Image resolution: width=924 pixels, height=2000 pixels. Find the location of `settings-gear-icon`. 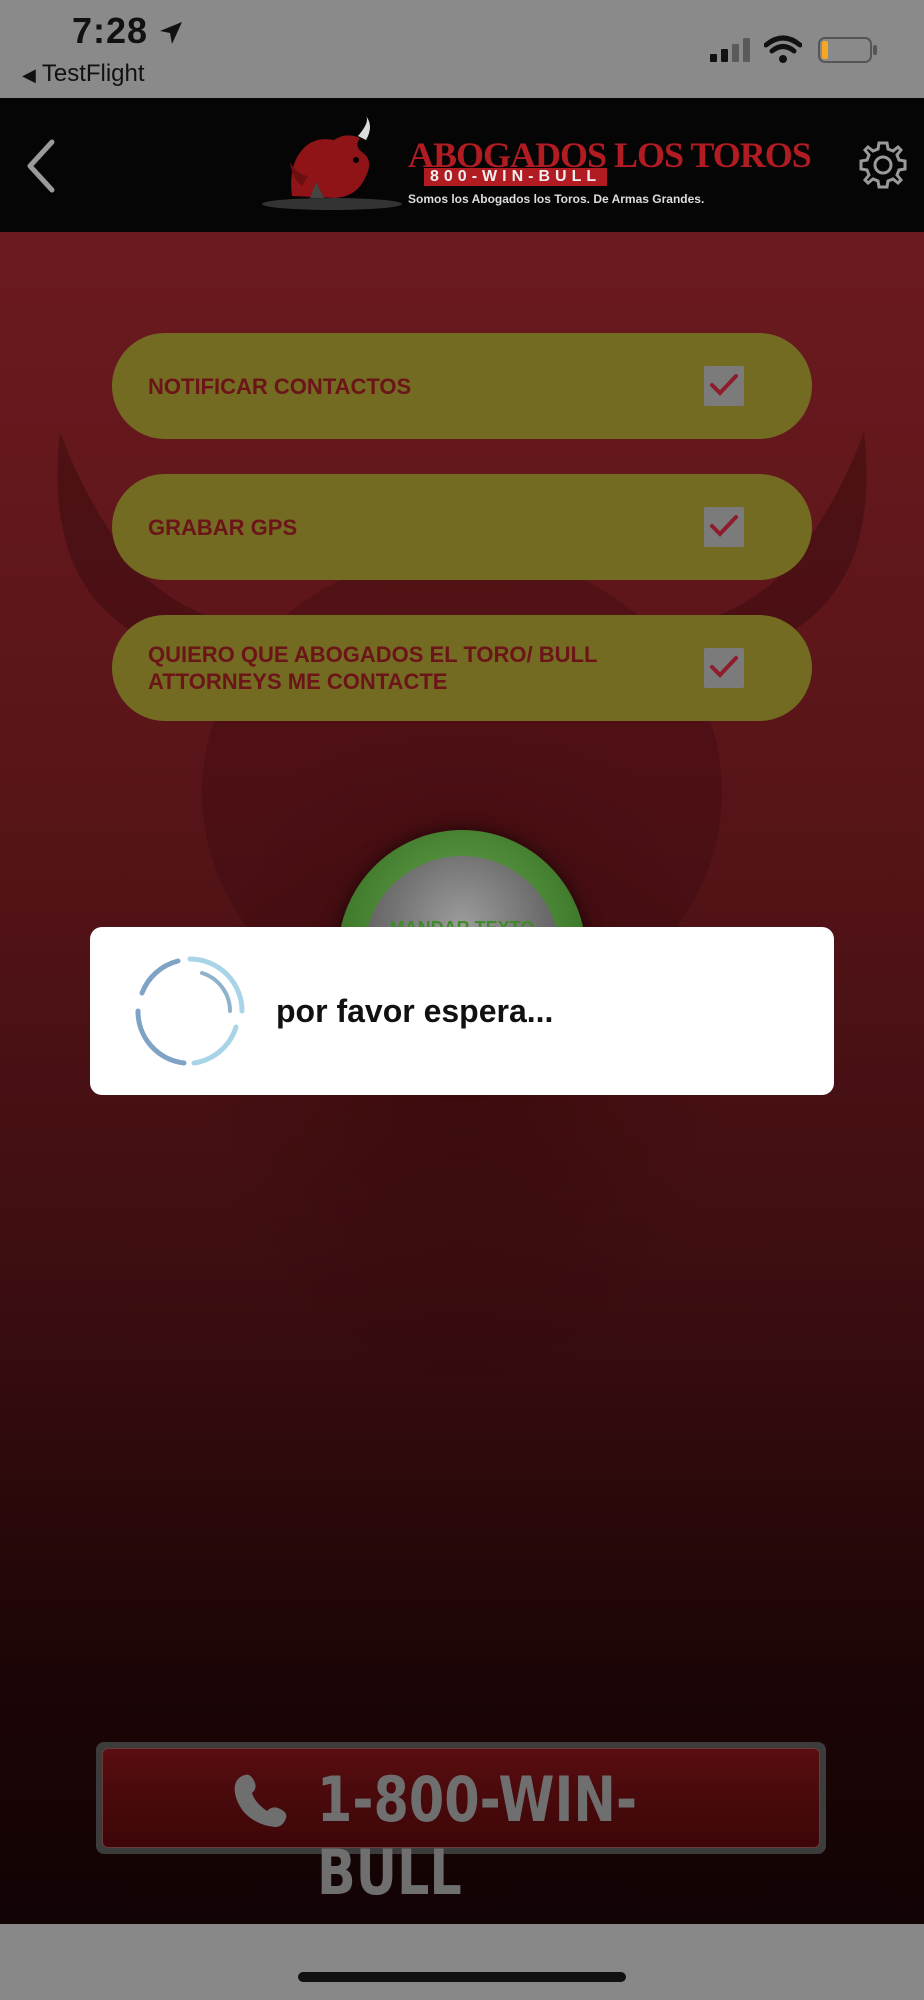

settings-gear-icon is located at coordinates (883, 165).